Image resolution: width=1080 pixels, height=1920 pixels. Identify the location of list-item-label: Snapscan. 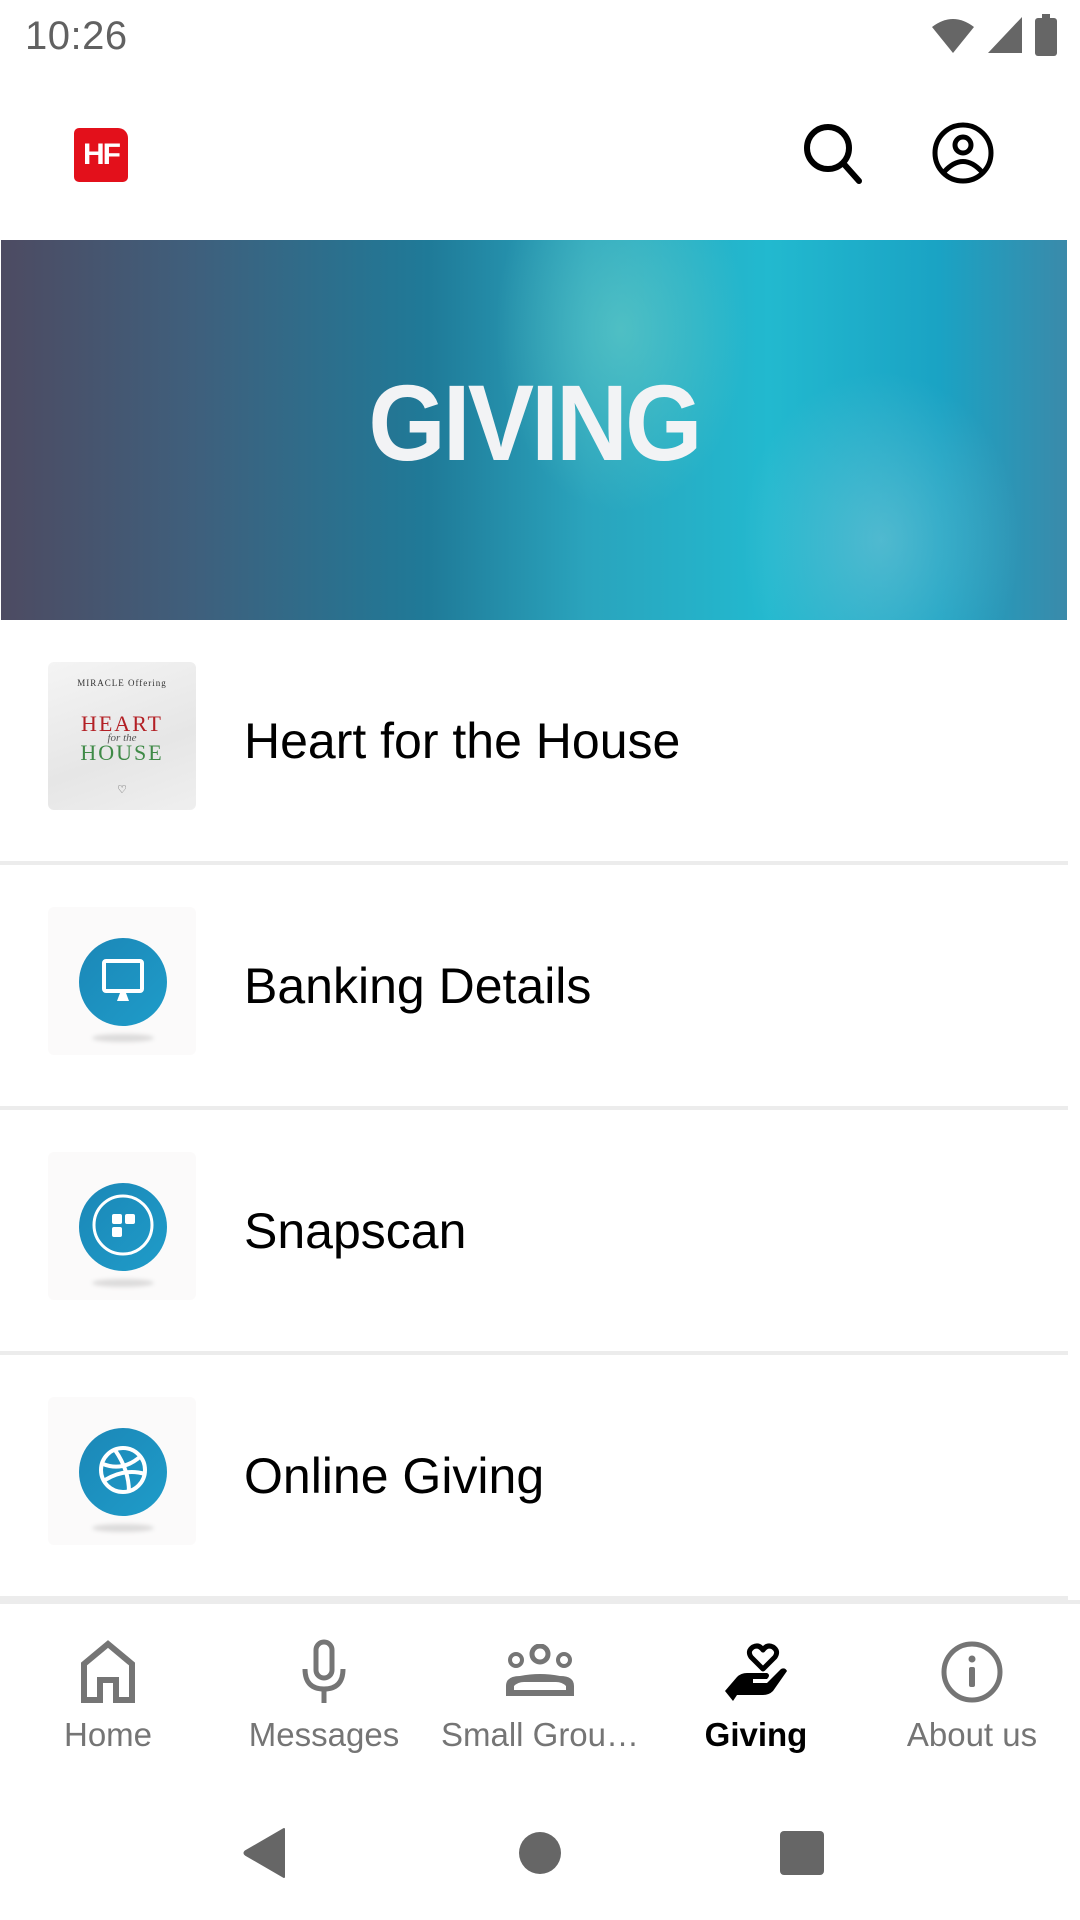
(355, 1230).